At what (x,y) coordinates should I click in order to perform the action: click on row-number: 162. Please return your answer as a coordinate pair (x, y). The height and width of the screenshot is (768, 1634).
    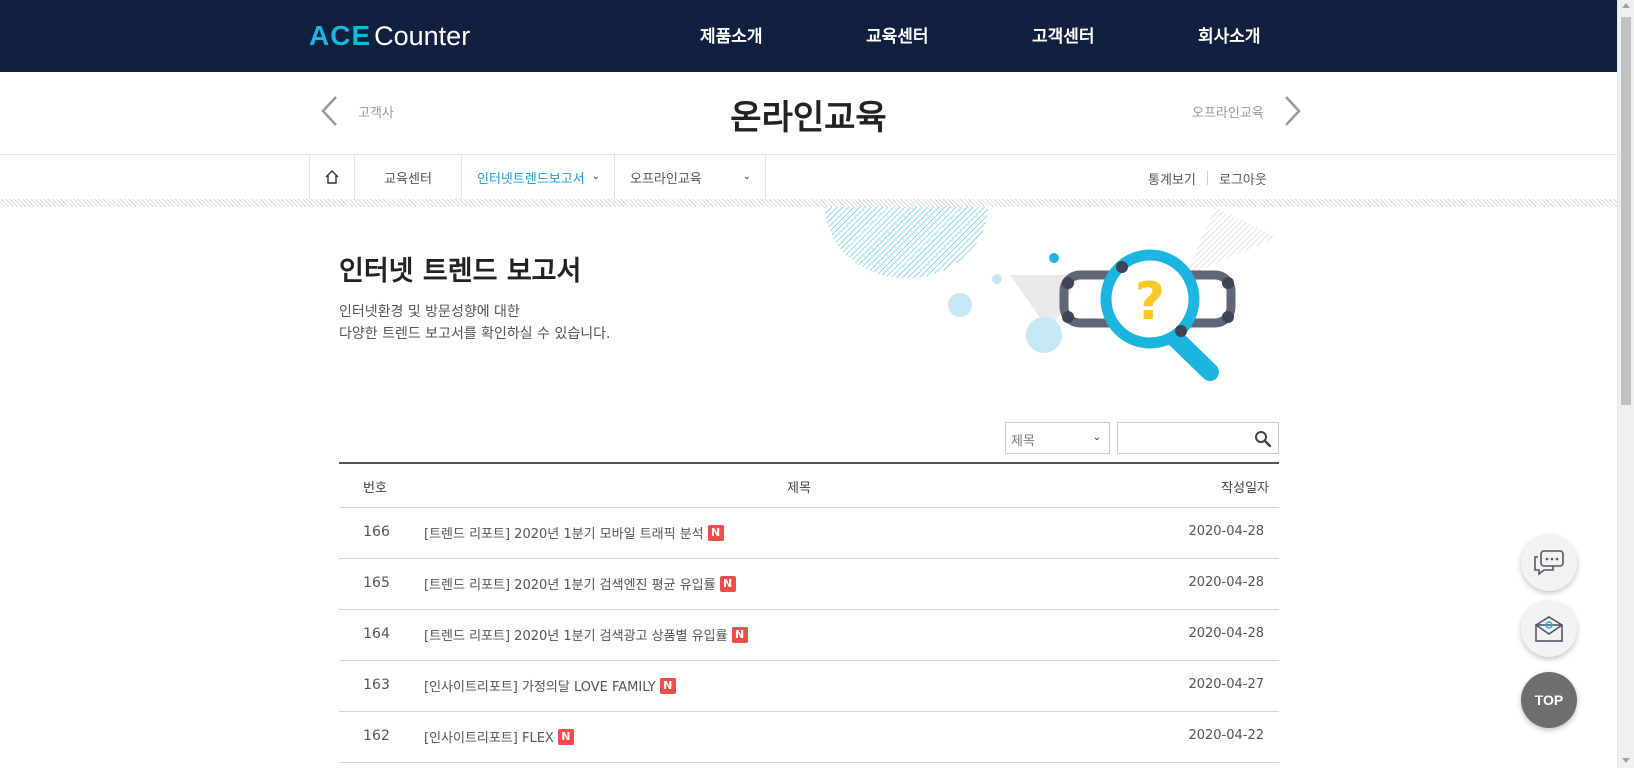
    Looking at the image, I should click on (376, 736).